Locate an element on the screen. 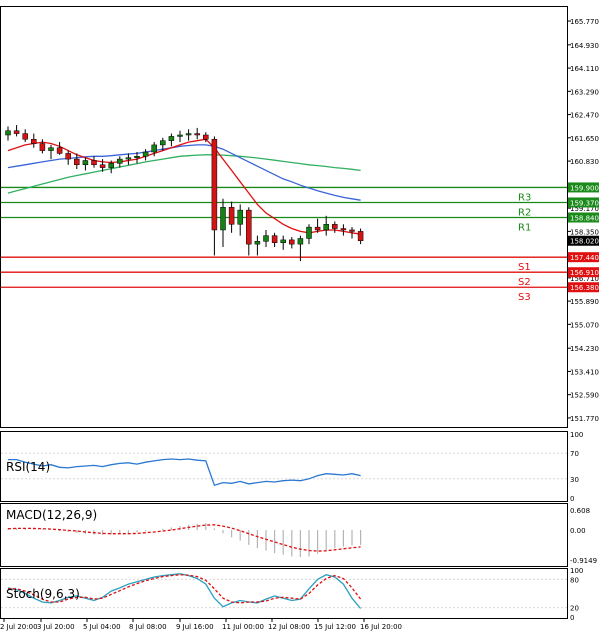  level-label-r3: R3 is located at coordinates (524, 197).